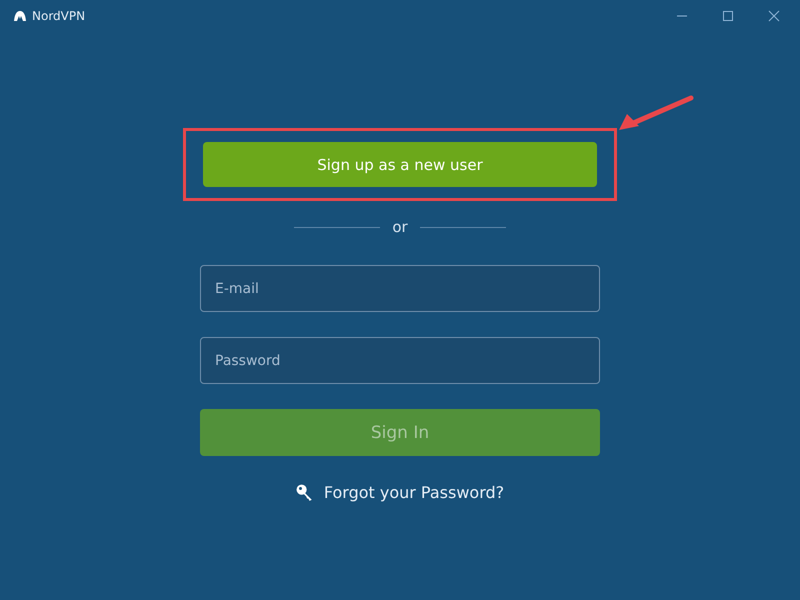 The width and height of the screenshot is (800, 600). What do you see at coordinates (305, 493) in the screenshot?
I see `key-icon` at bounding box center [305, 493].